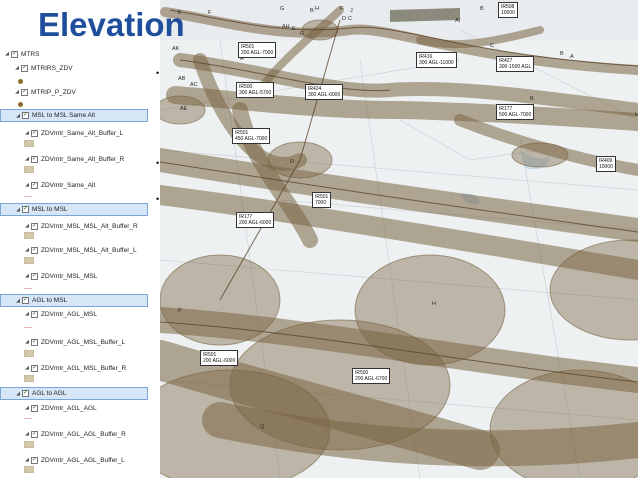 Image resolution: width=638 pixels, height=478 pixels. I want to click on route-point-label: AI, so click(458, 21).